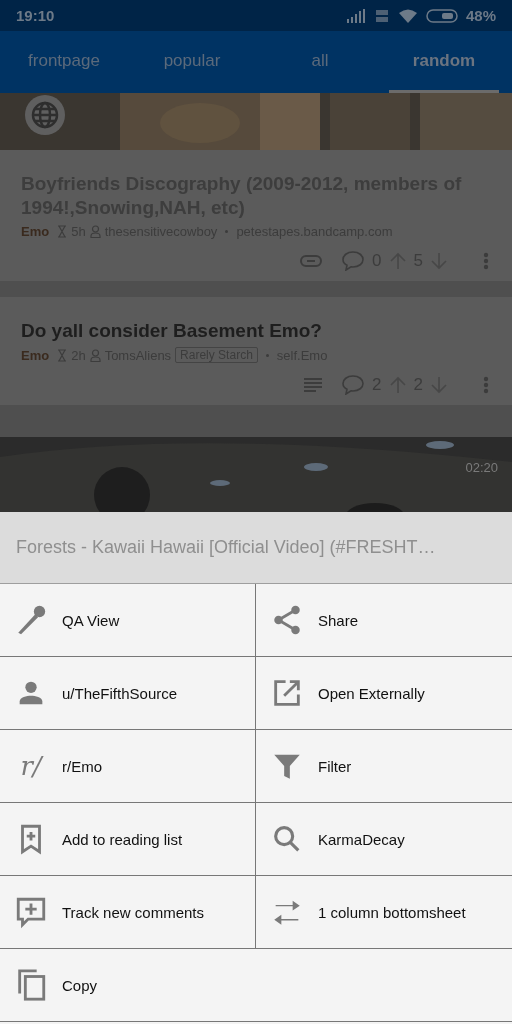 This screenshot has height=1024, width=512. I want to click on menu-item: Add to reading list, so click(128, 839).